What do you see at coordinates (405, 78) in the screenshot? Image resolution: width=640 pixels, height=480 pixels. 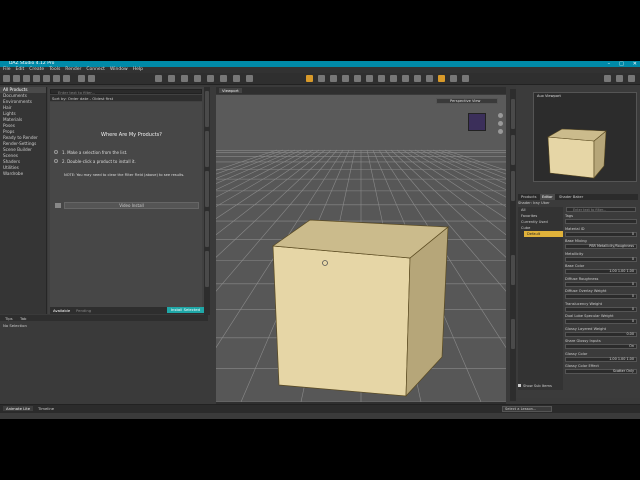 I see `point-light-icon` at bounding box center [405, 78].